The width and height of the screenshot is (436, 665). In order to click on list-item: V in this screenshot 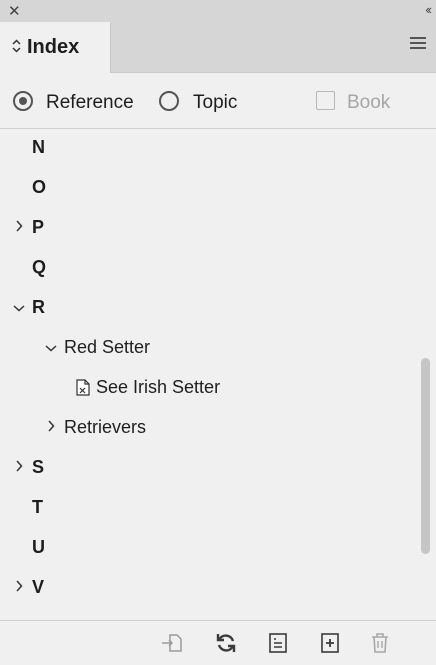, I will do `click(28, 587)`.